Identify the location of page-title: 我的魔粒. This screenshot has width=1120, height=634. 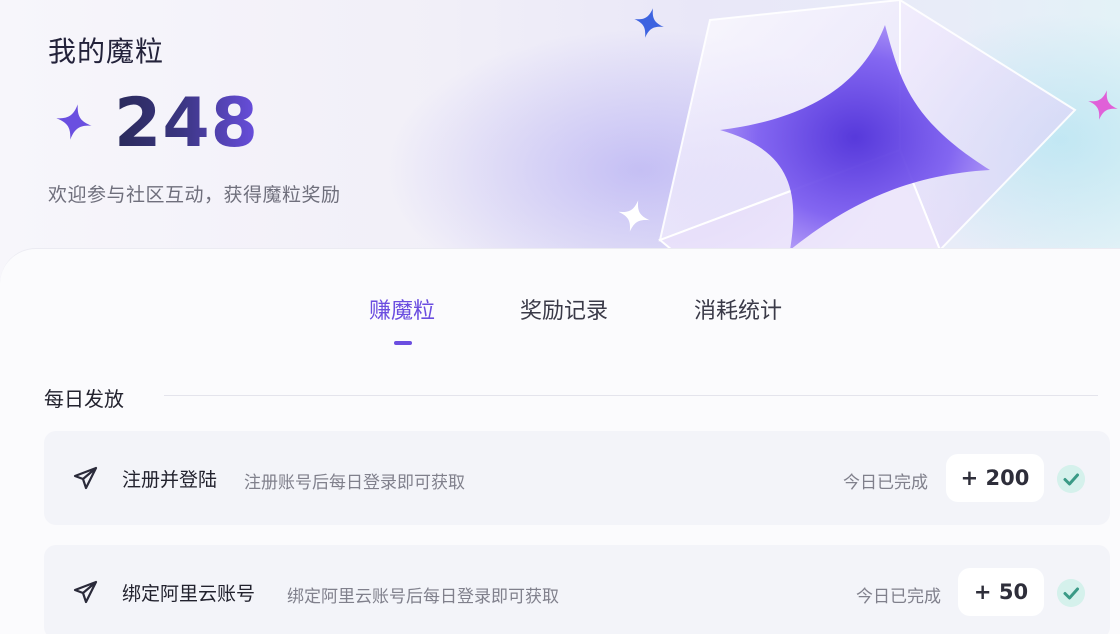
(106, 51).